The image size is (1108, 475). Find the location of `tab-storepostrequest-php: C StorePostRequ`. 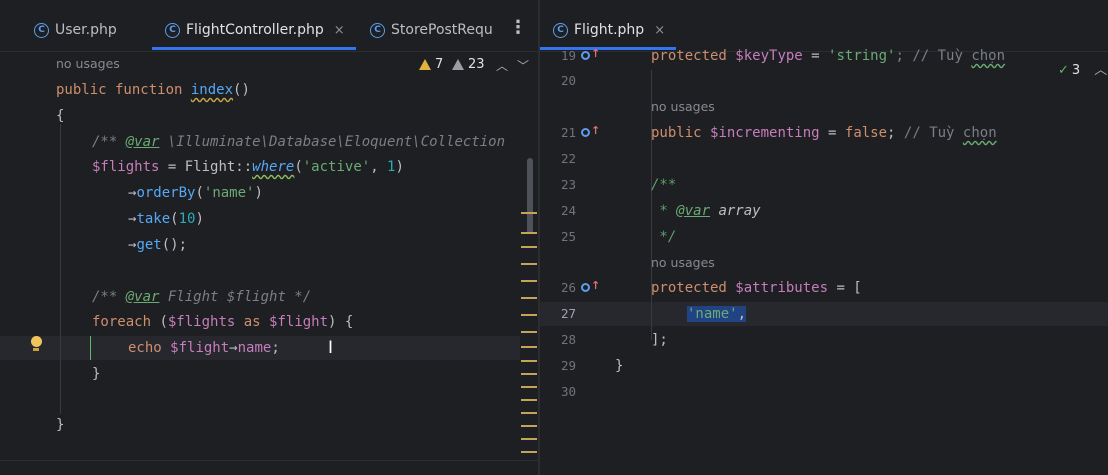

tab-storepostrequest-php: C StorePostRequ is located at coordinates (431, 30).